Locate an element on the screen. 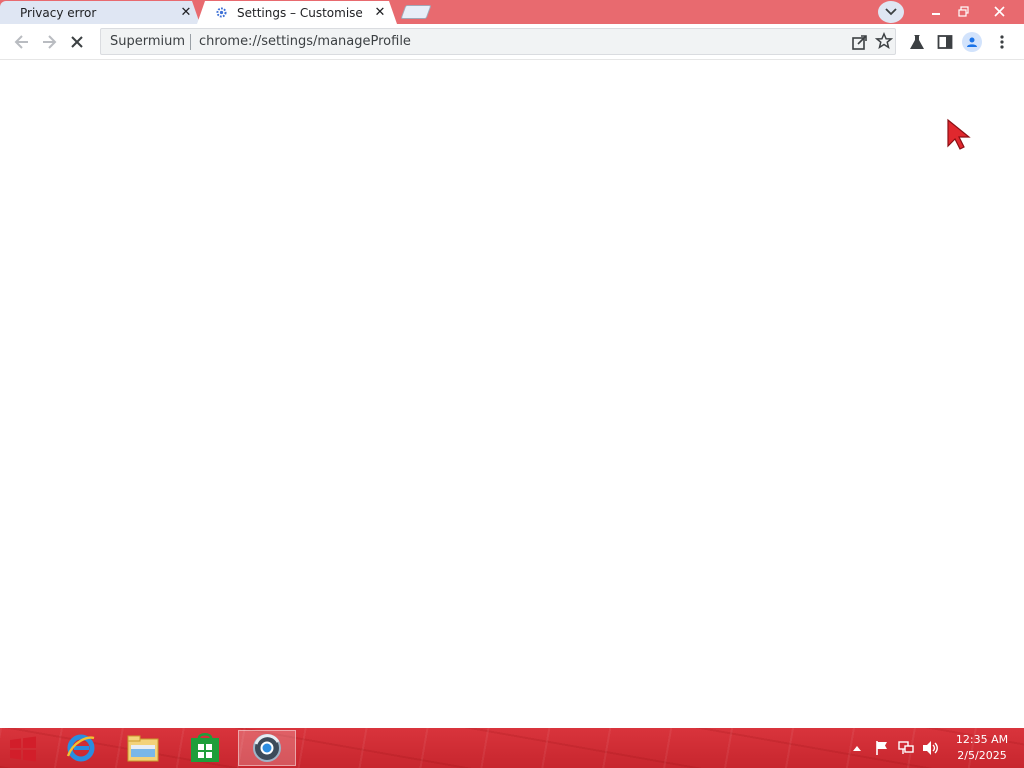 The height and width of the screenshot is (768, 1024). clock-time: 12:35 AM is located at coordinates (982, 739).